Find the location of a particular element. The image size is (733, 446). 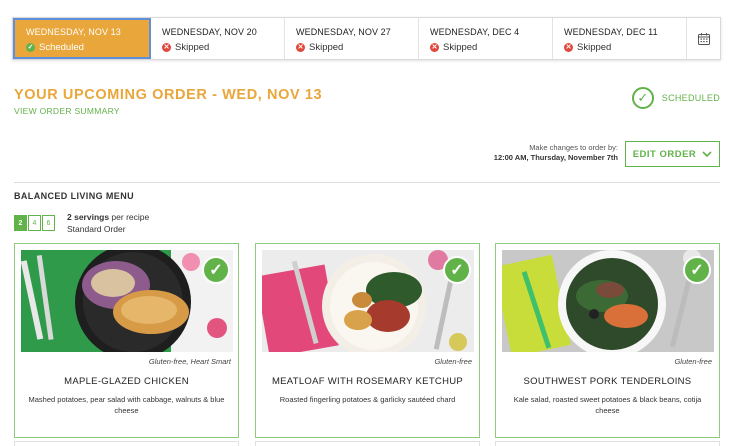

servings-info: 2 servings per recipe Standard Order is located at coordinates (108, 224).